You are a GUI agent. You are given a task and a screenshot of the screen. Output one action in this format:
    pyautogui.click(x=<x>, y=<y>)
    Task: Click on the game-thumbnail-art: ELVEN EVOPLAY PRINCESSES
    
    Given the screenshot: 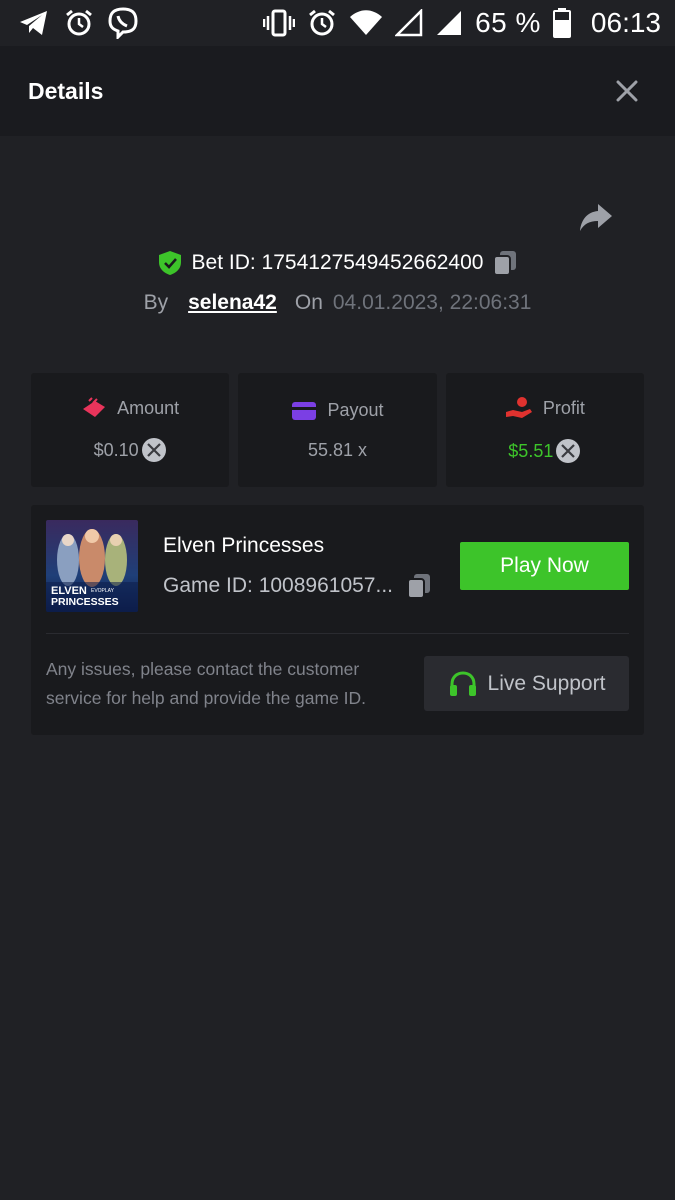 What is the action you would take?
    pyautogui.click(x=92, y=566)
    